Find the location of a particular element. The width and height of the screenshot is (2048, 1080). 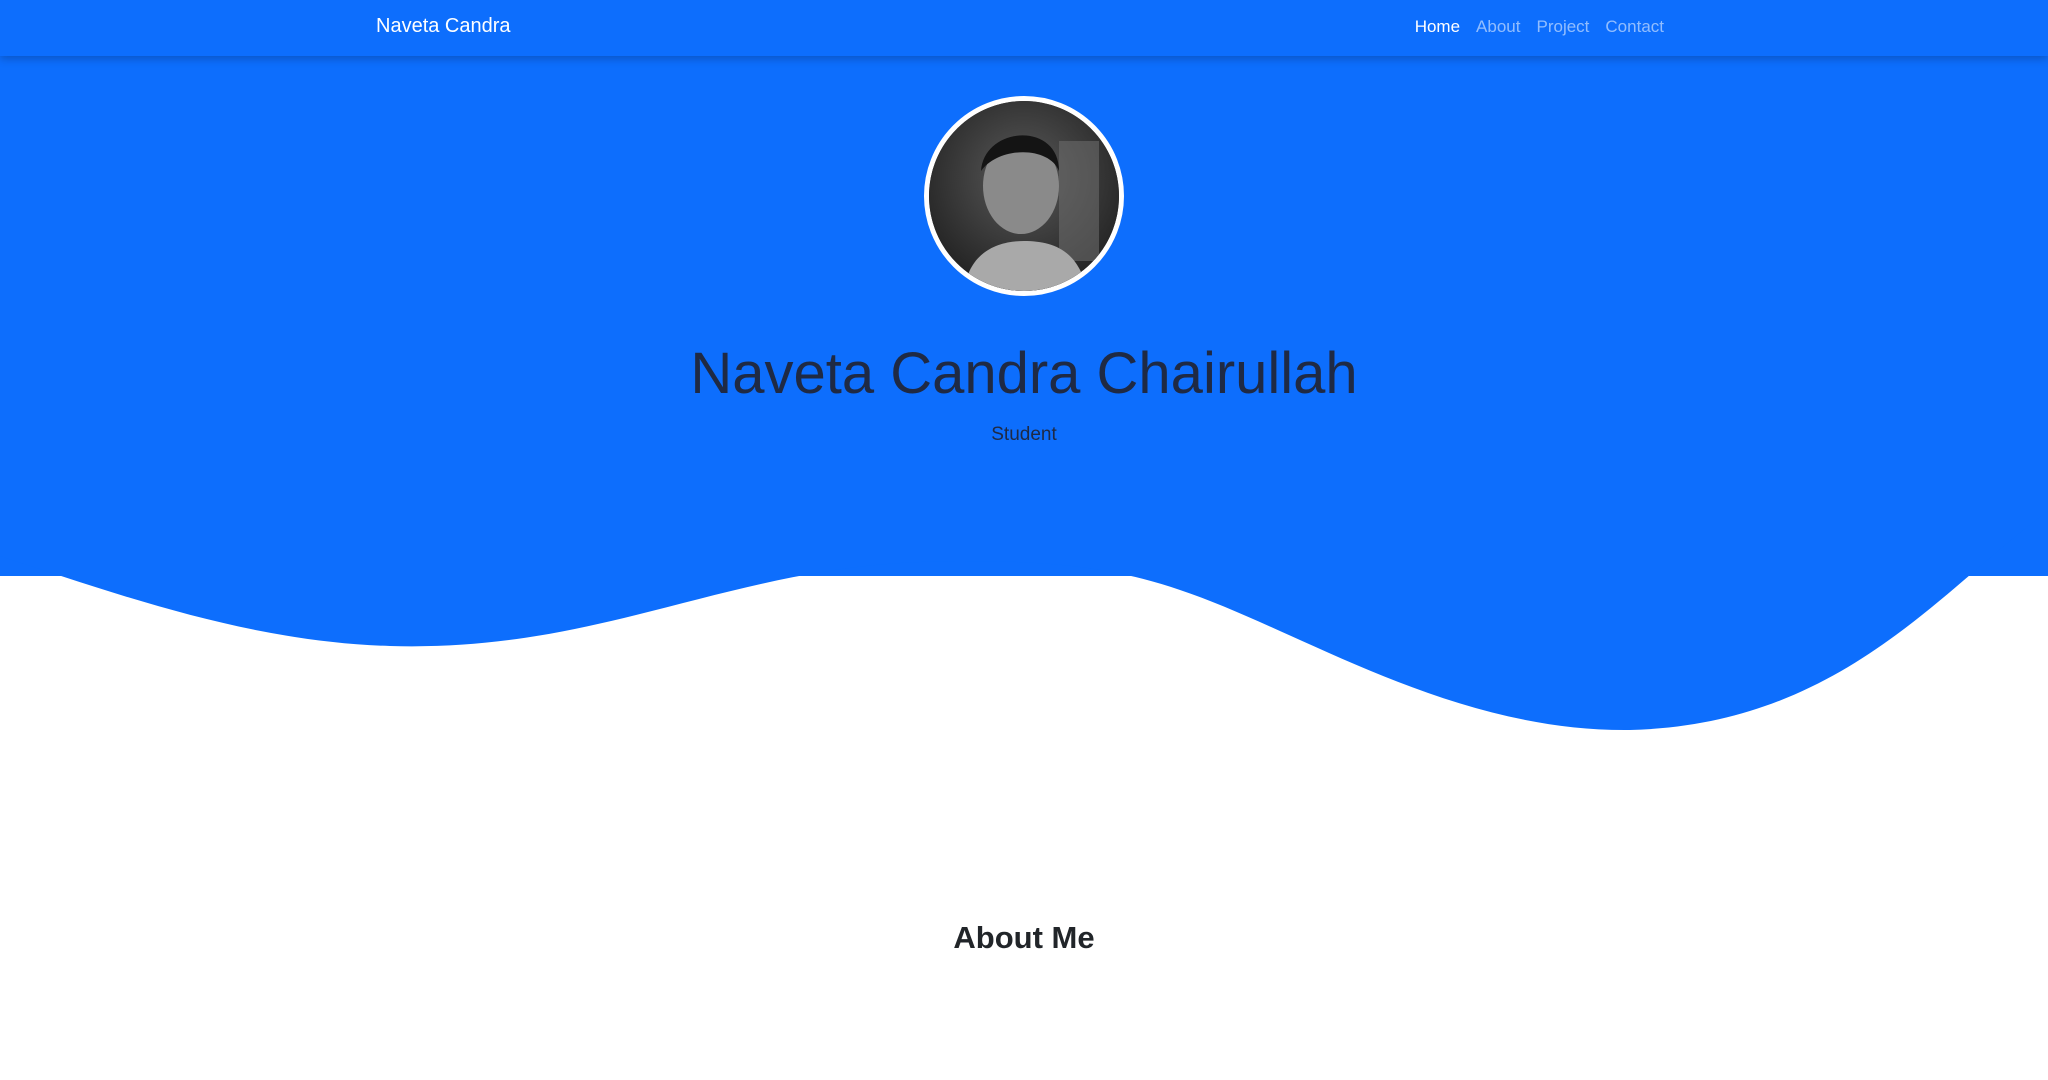

hero-subtitle: Student is located at coordinates (1024, 434).